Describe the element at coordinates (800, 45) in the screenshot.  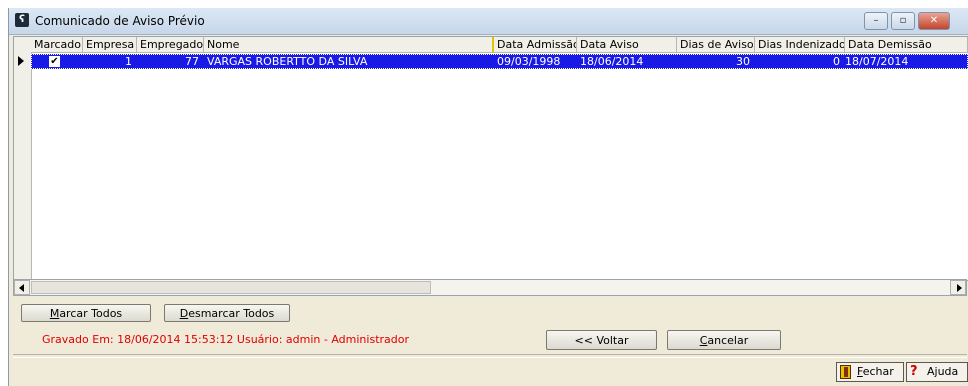
I see `column-header-dias-indenizado: Dias Indenizado` at that location.